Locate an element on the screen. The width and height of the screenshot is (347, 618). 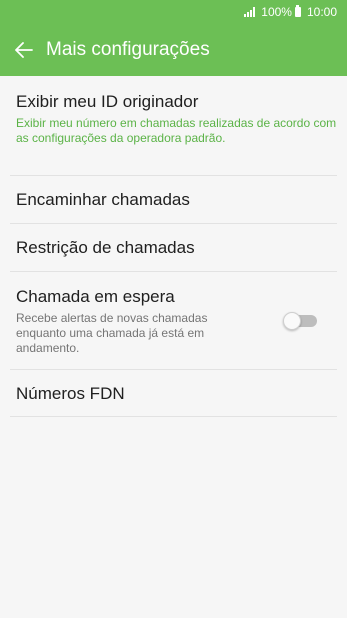
setting-call-barring: Restrição de chamadas is located at coordinates (173, 248).